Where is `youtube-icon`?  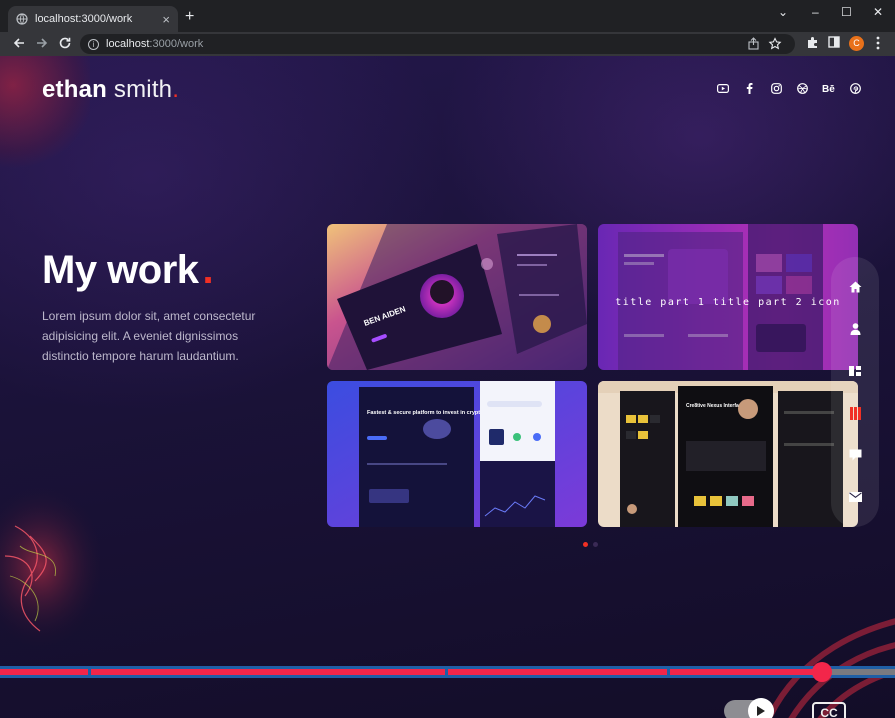 youtube-icon is located at coordinates (723, 88).